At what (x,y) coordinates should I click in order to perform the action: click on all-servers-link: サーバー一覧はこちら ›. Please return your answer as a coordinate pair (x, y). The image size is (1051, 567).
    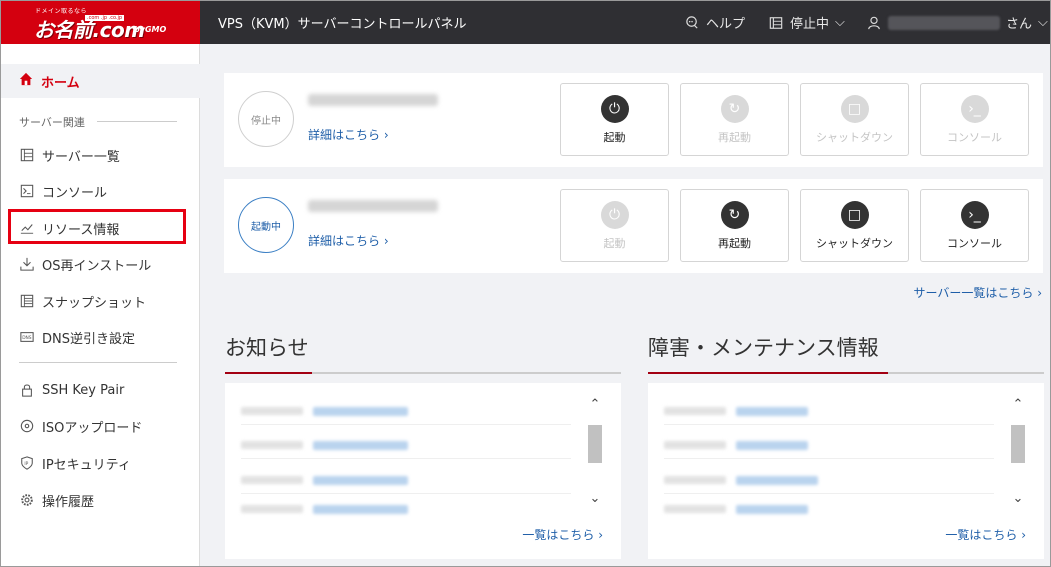
    Looking at the image, I should click on (978, 292).